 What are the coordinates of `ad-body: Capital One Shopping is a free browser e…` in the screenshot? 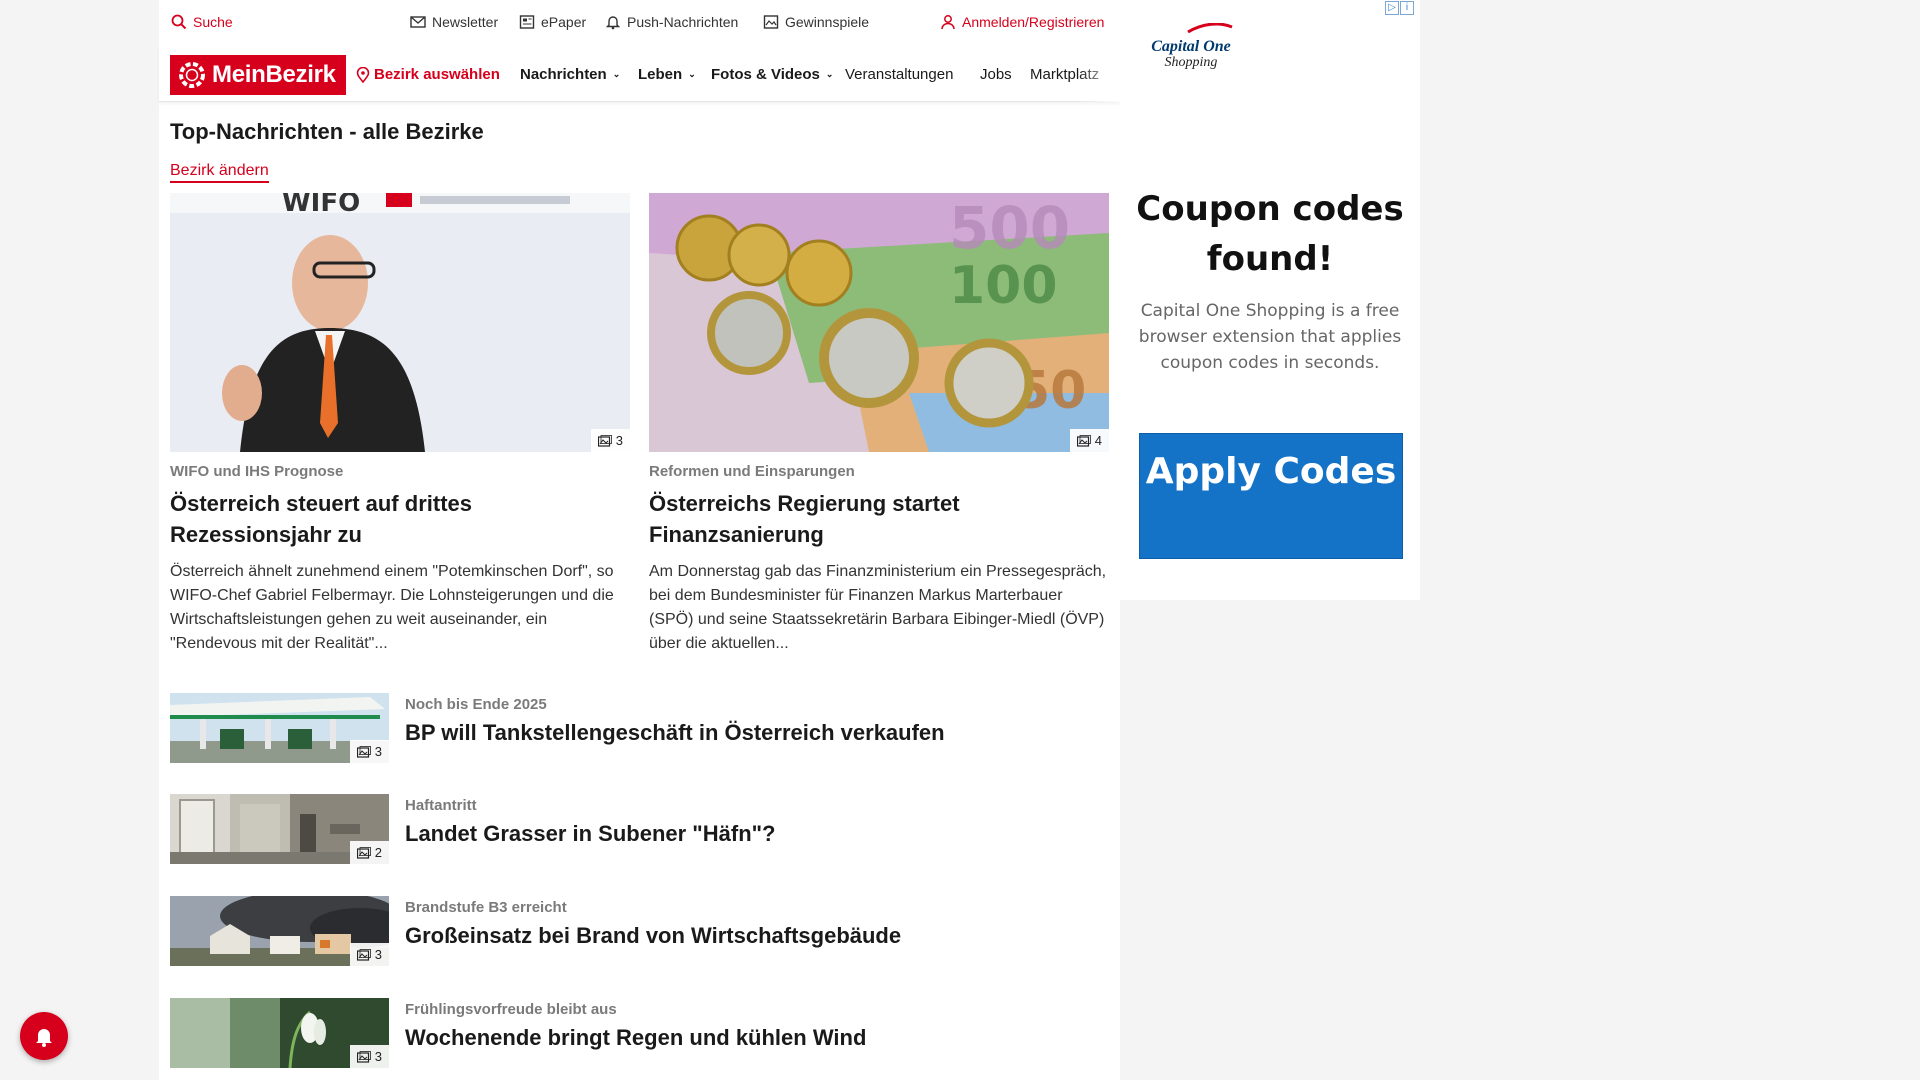 It's located at (1270, 337).